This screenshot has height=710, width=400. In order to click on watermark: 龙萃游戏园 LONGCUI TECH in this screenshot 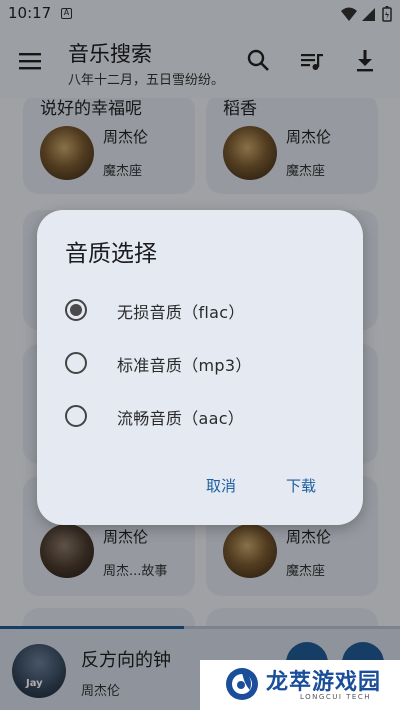, I will do `click(300, 685)`.